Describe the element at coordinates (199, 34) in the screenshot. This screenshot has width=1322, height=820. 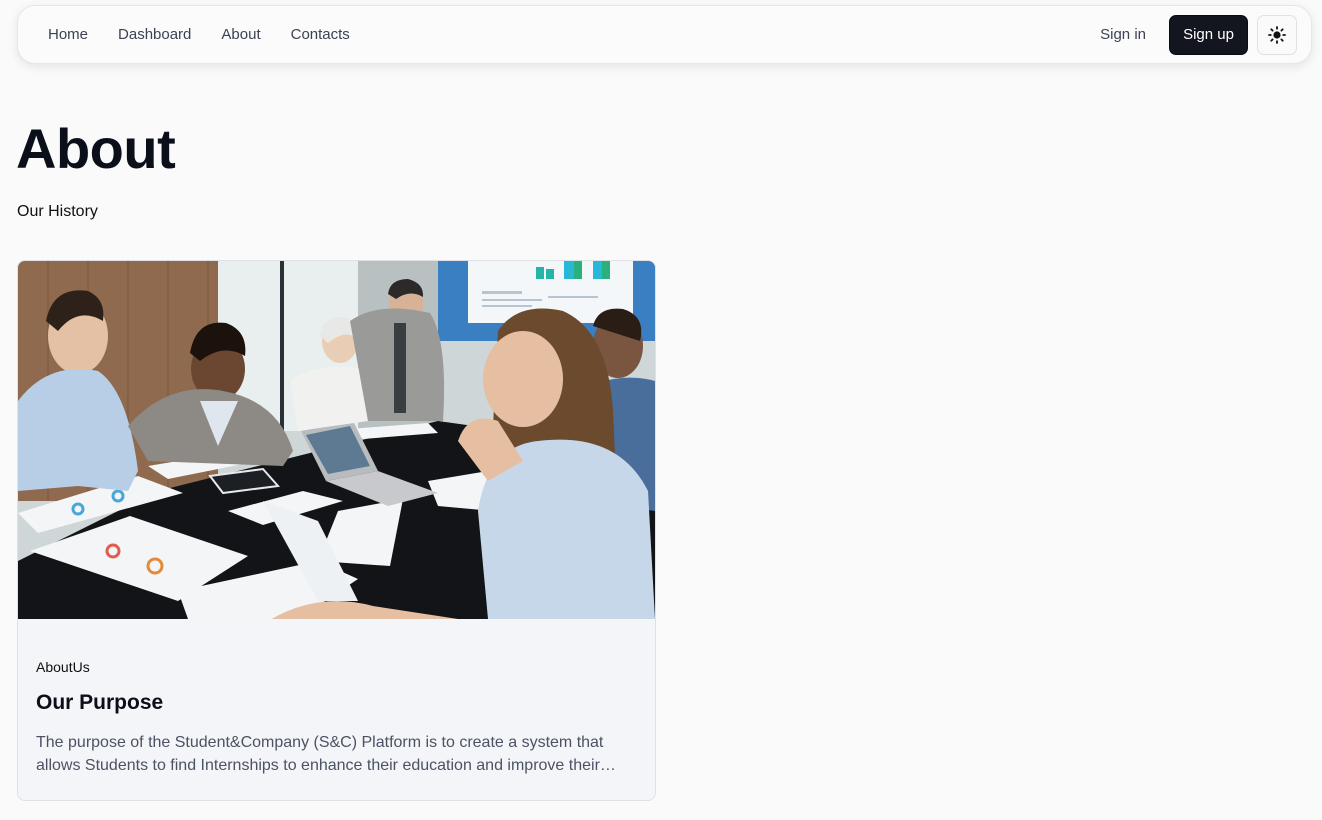
I see `nav-links: Home Dashboard About Contacts` at that location.